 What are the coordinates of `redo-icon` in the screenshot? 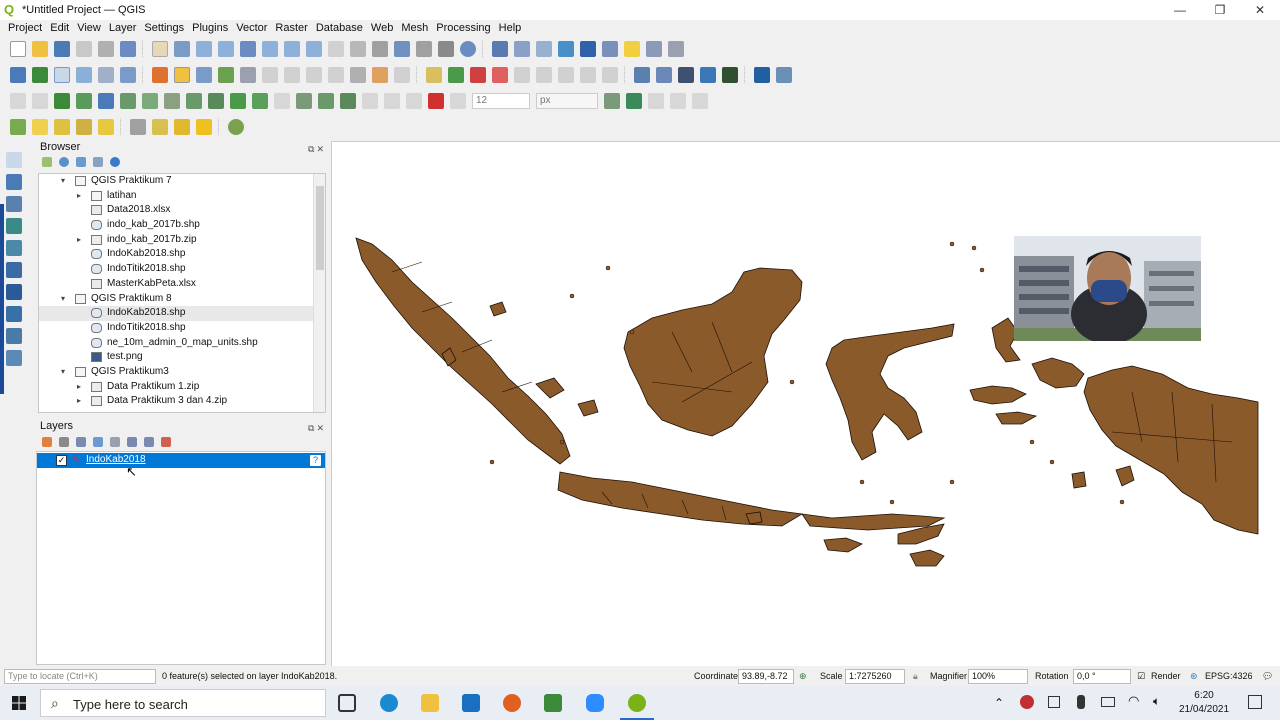 It's located at (402, 75).